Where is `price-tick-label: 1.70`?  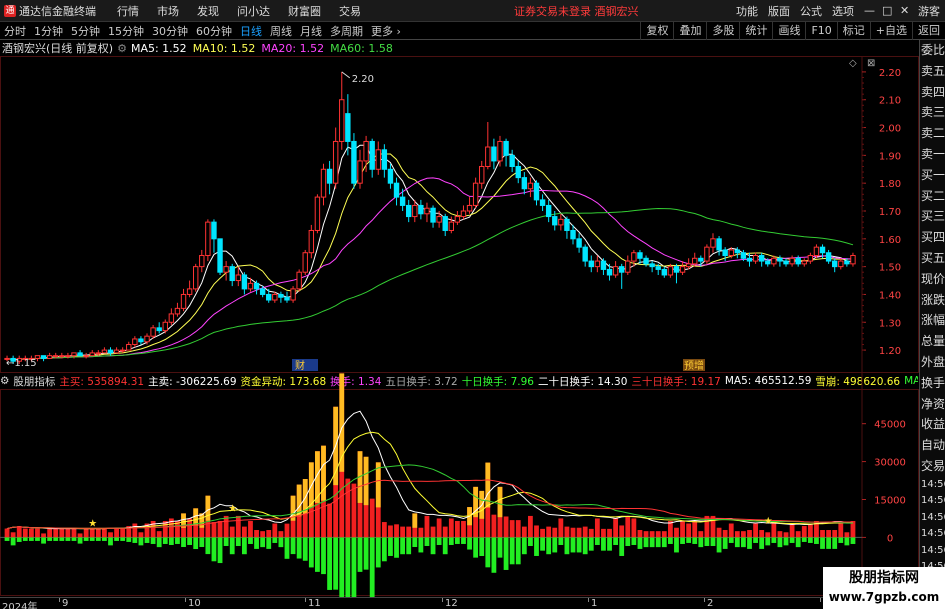 price-tick-label: 1.70 is located at coordinates (890, 212).